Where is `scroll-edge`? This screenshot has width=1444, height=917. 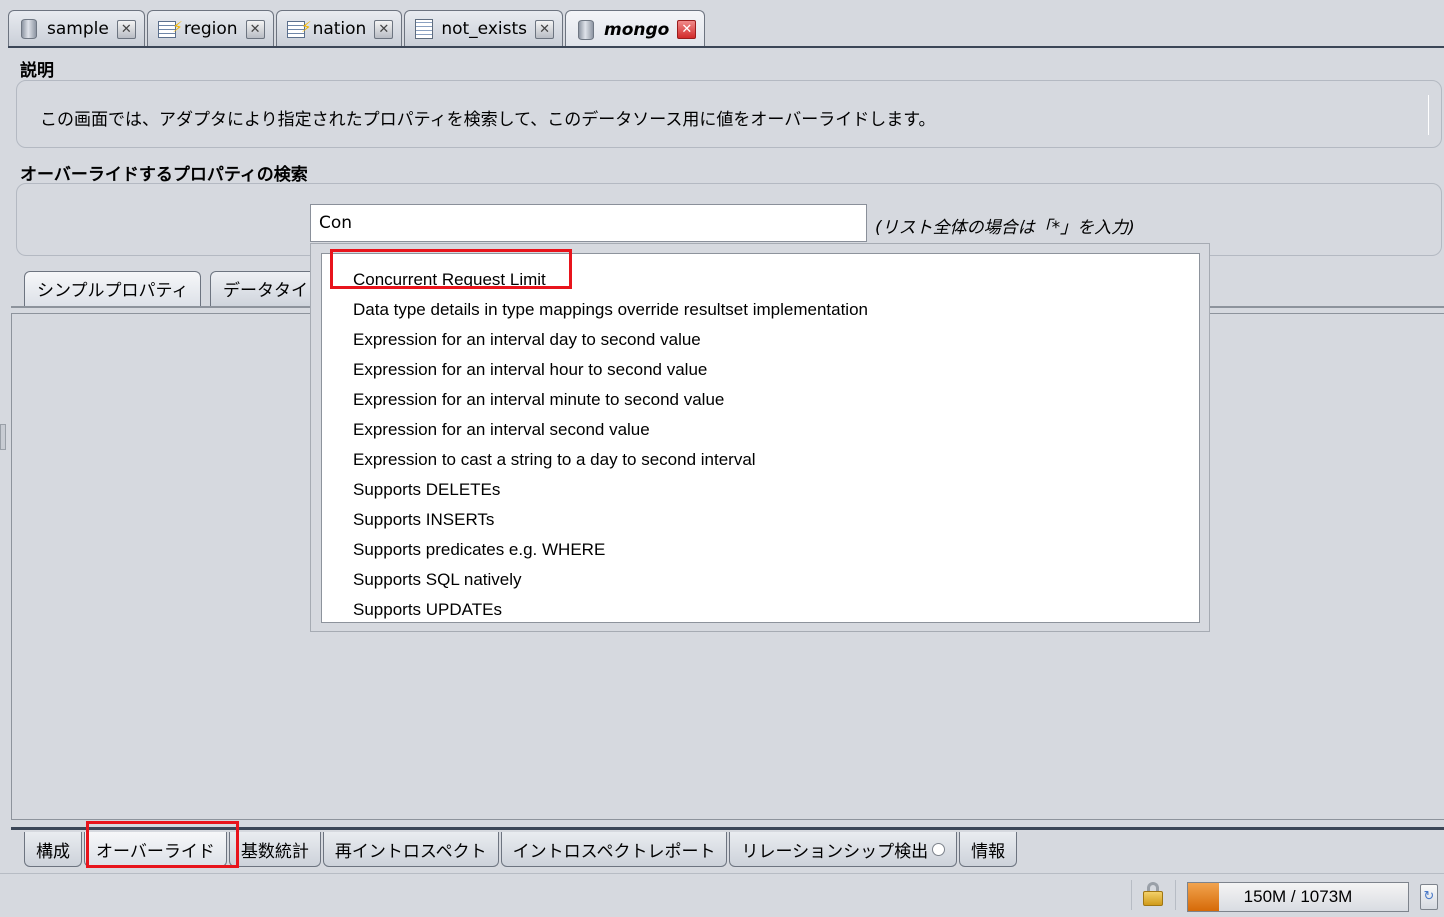 scroll-edge is located at coordinates (1428, 115).